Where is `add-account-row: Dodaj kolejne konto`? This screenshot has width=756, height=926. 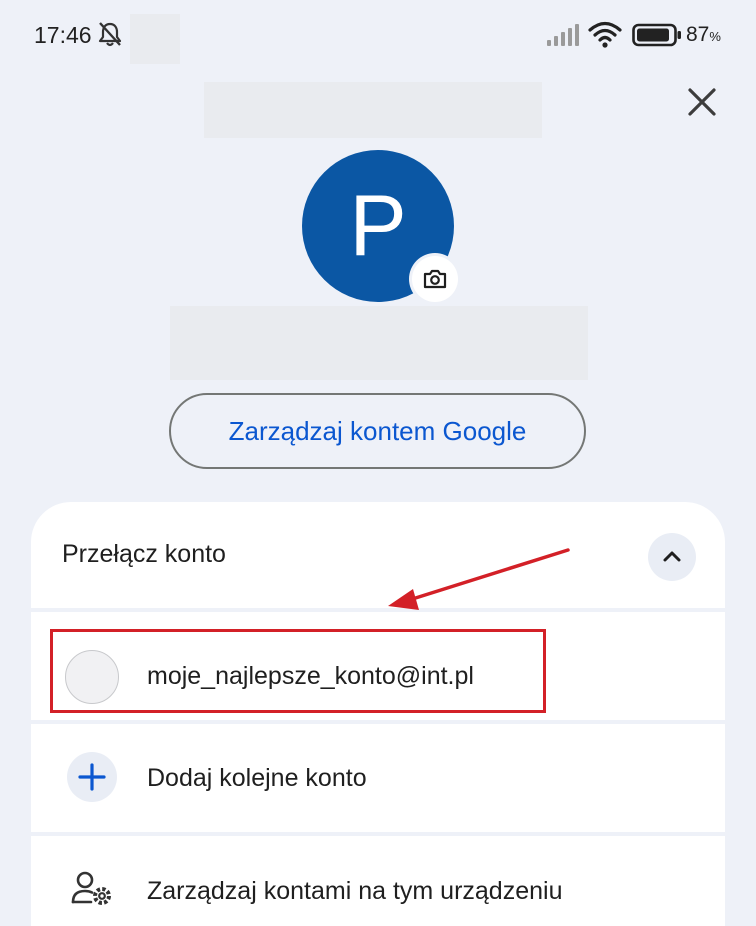
add-account-row: Dodaj kolejne konto is located at coordinates (378, 778).